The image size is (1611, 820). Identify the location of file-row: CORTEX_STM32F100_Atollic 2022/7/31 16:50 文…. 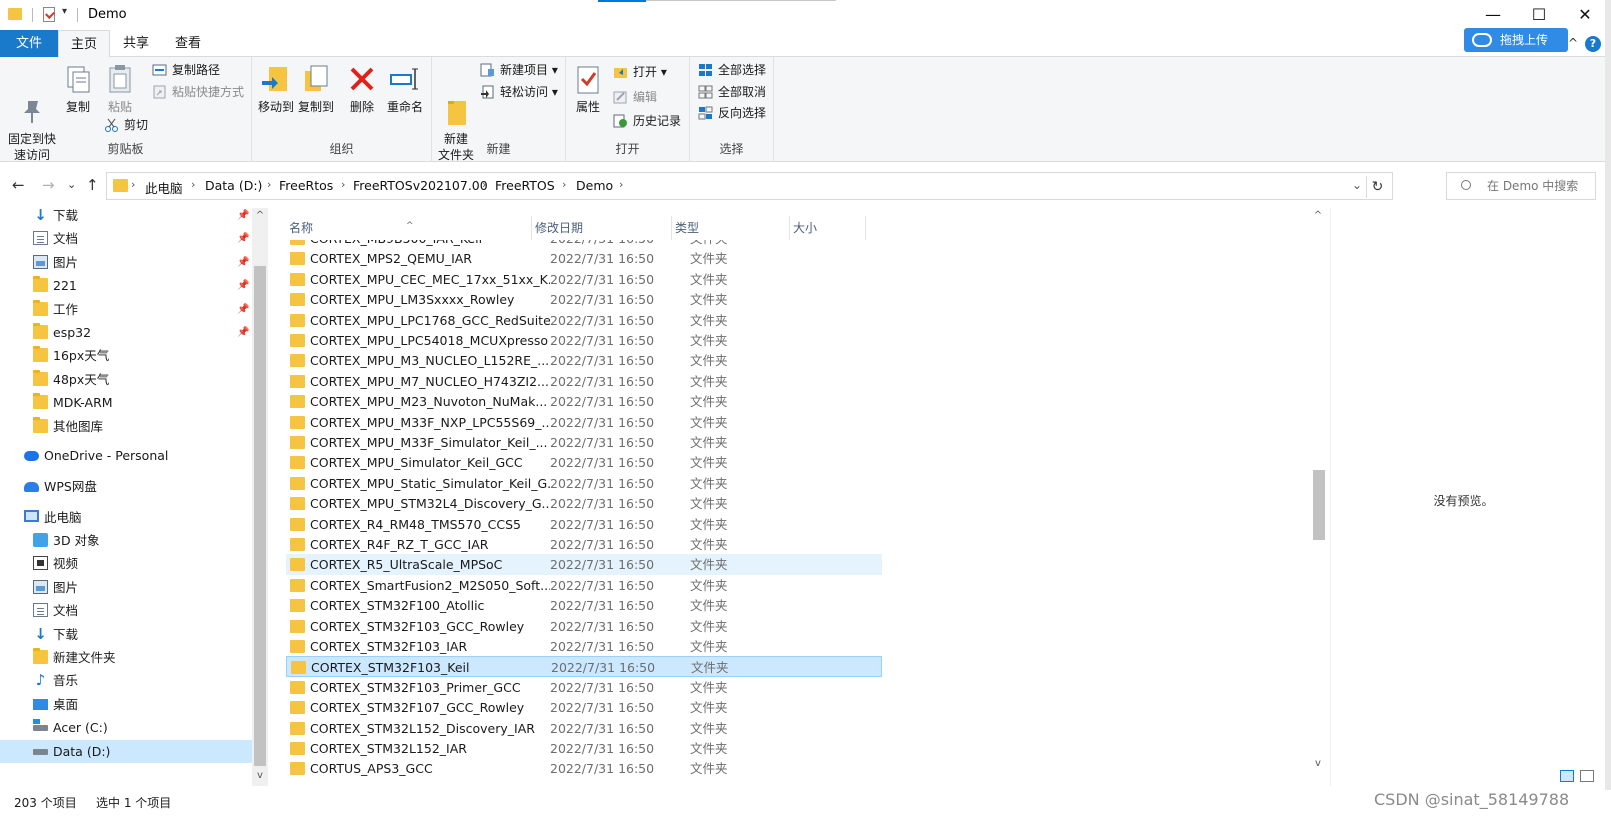
(584, 605).